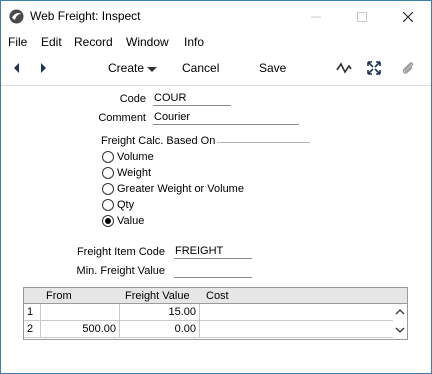  I want to click on paperclip-icon, so click(408, 68).